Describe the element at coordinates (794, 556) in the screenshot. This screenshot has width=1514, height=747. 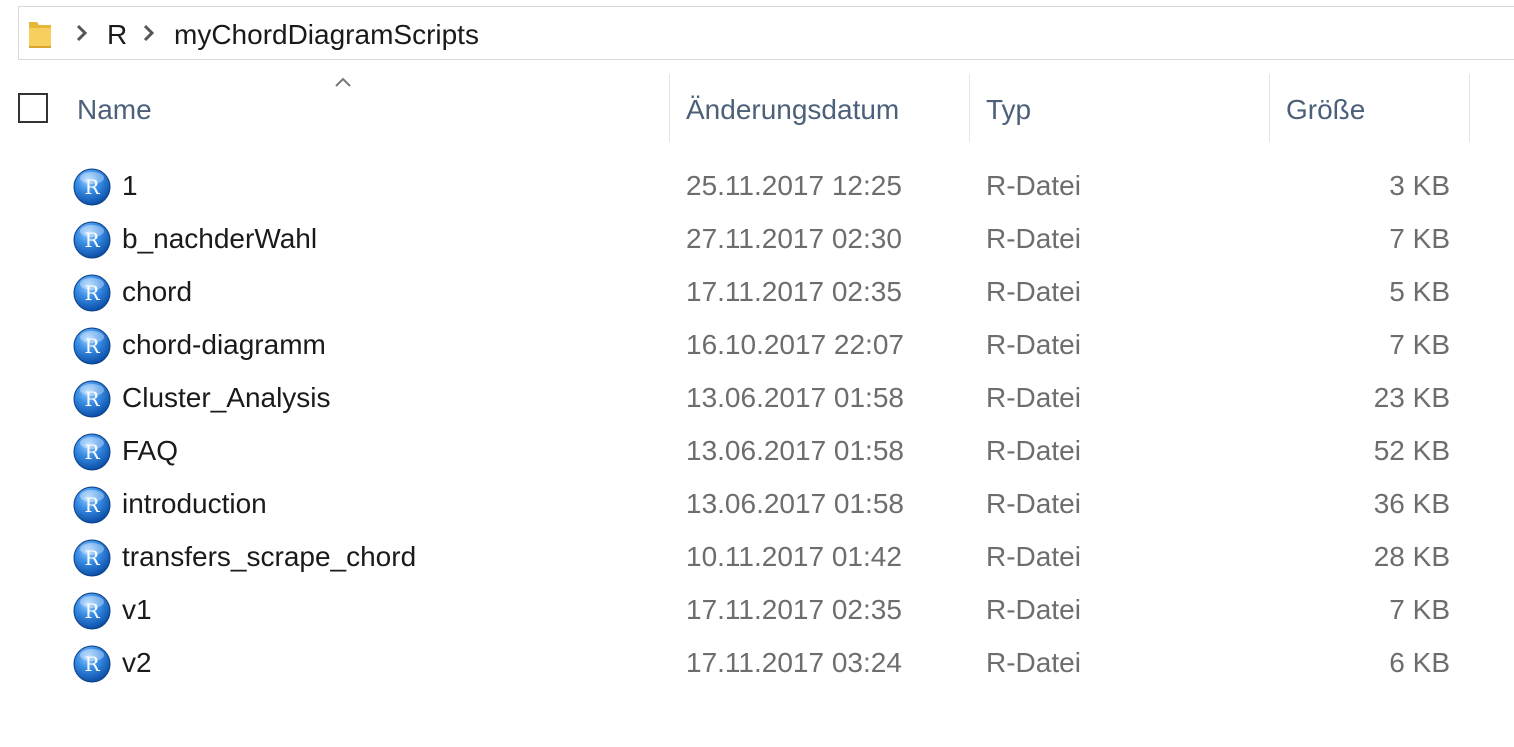
I see `file-date: 10.11.2017 01:42` at that location.